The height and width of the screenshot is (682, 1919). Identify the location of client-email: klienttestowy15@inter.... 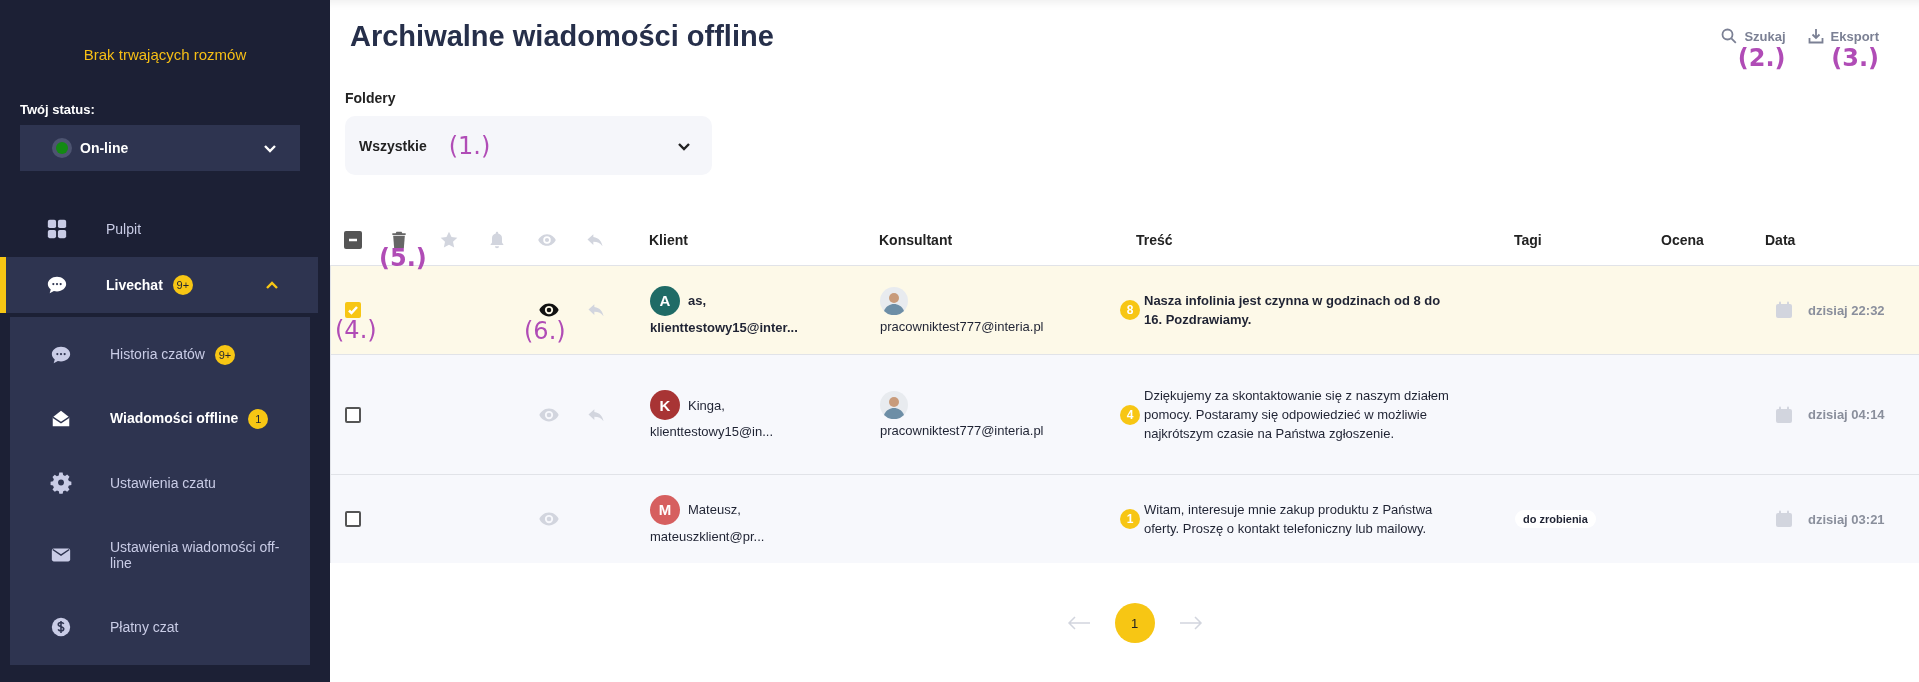
(724, 327).